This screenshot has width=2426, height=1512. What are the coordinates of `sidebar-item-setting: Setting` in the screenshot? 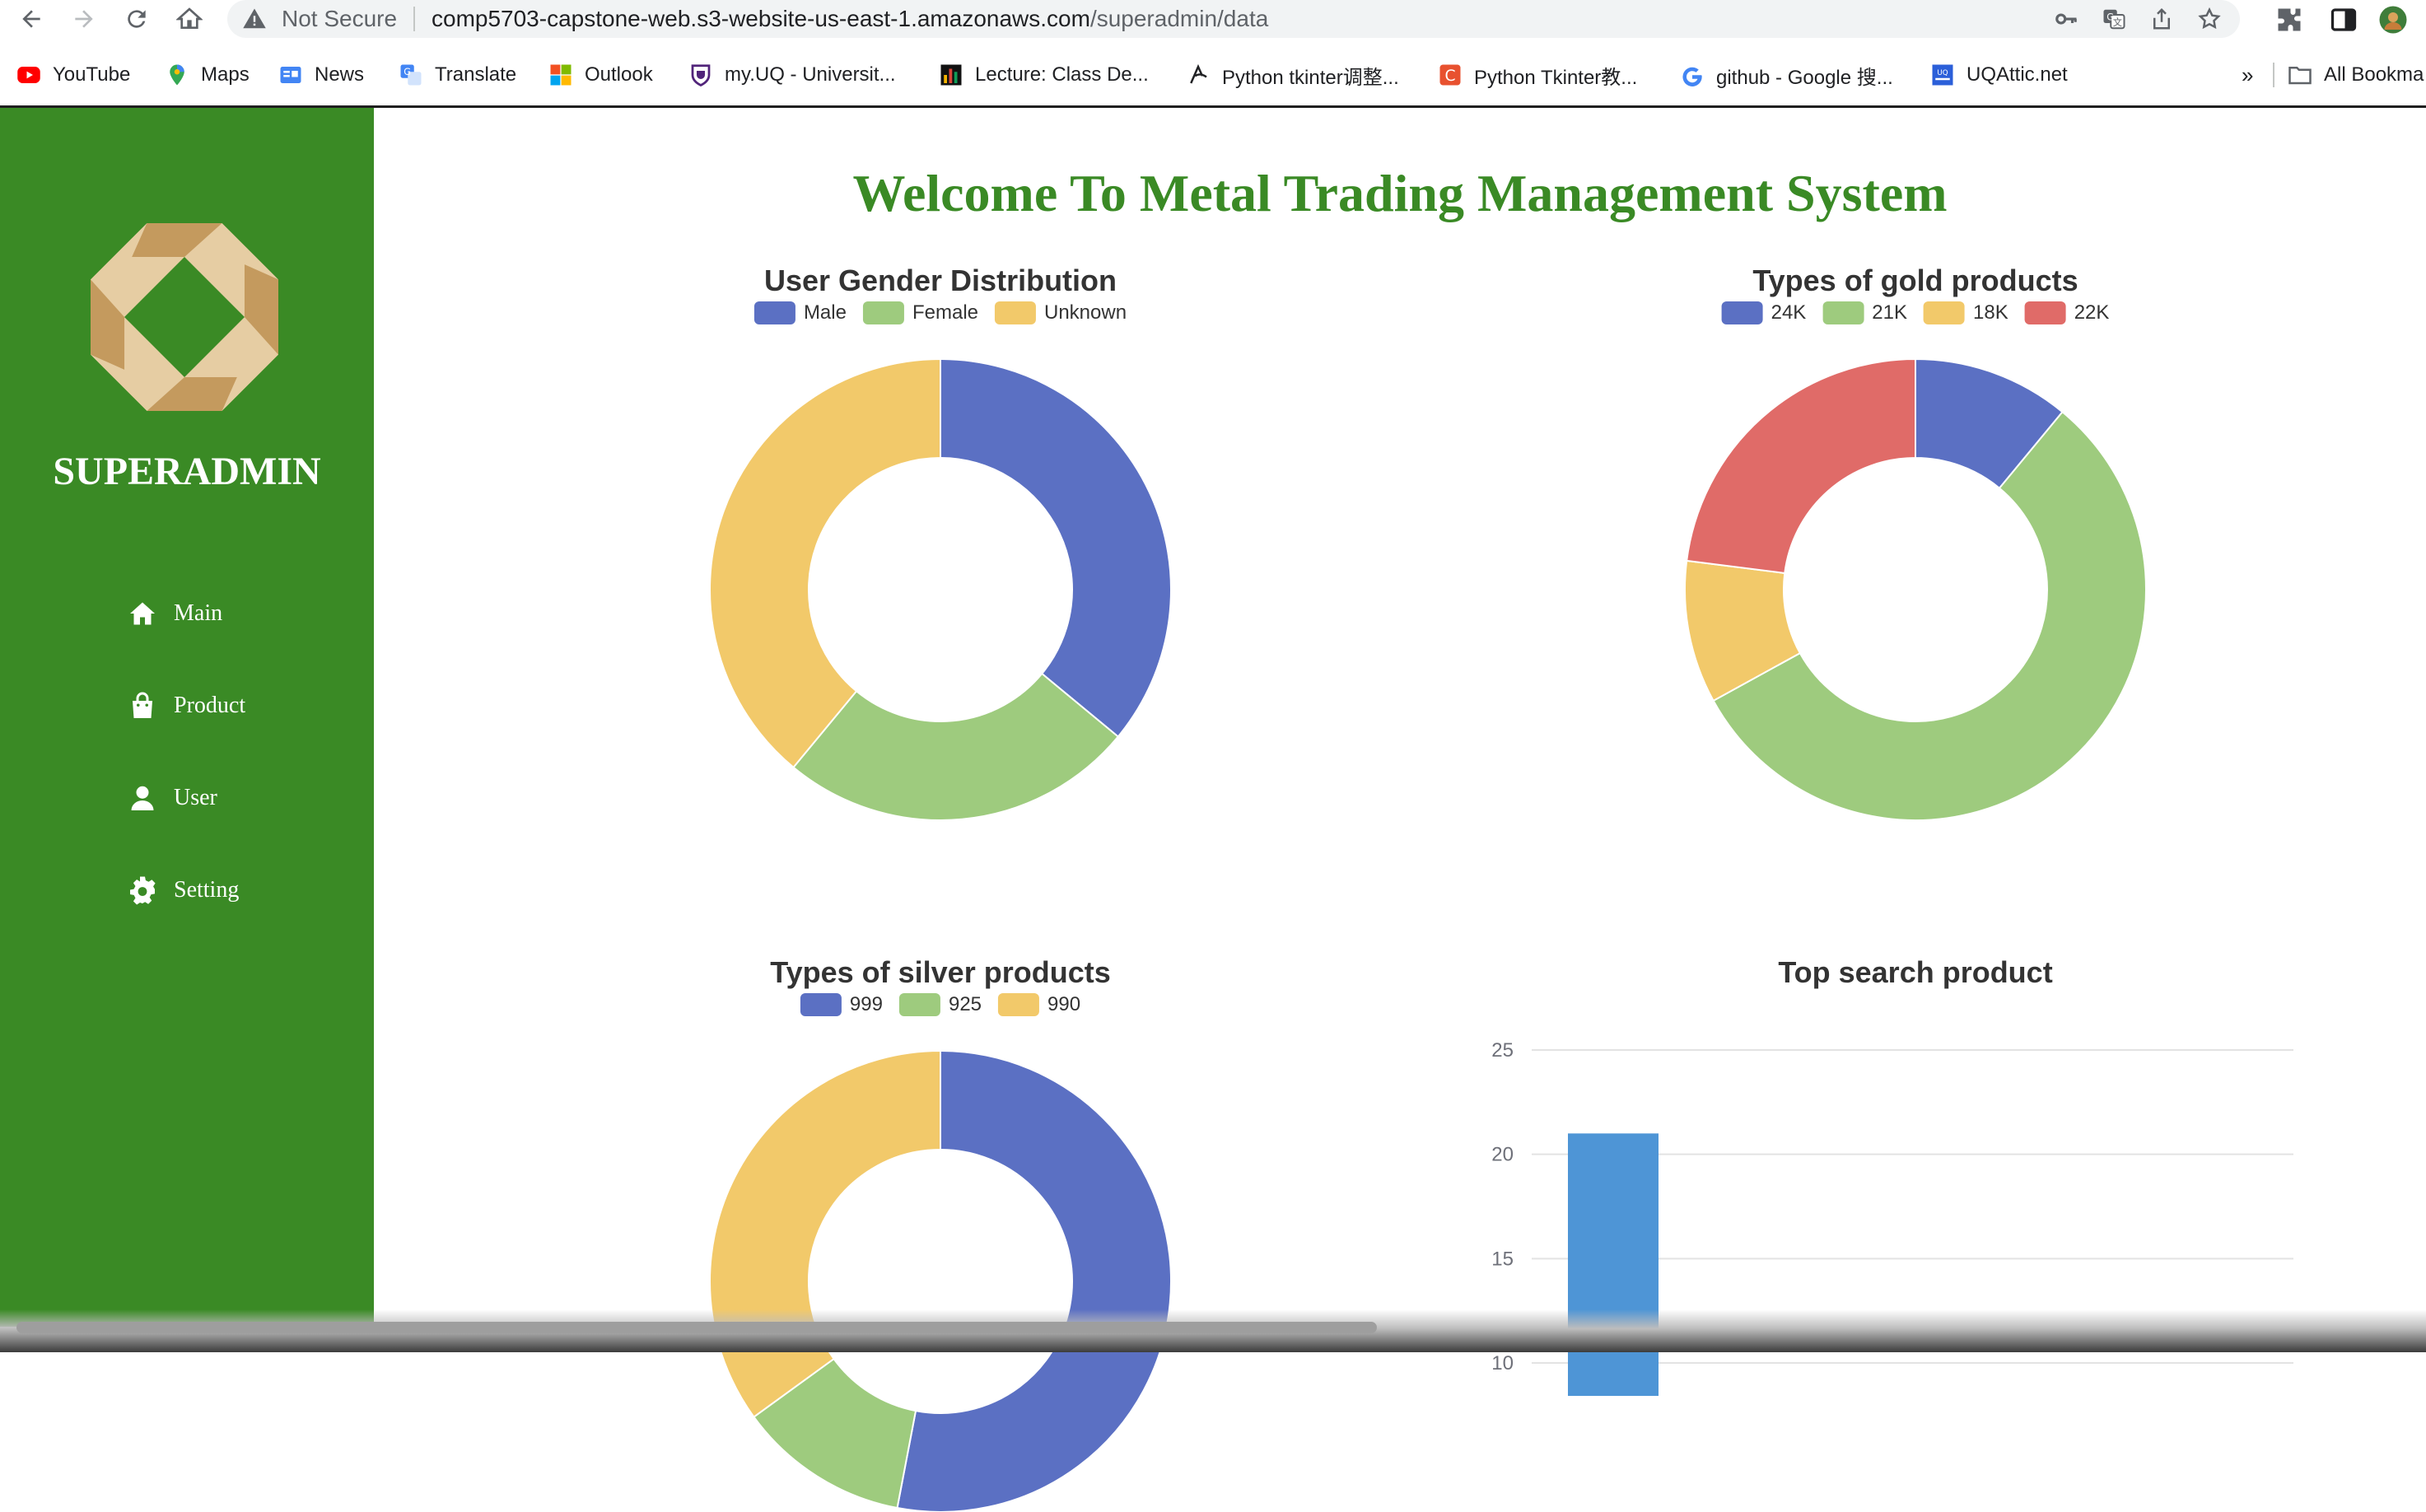 It's located at (184, 890).